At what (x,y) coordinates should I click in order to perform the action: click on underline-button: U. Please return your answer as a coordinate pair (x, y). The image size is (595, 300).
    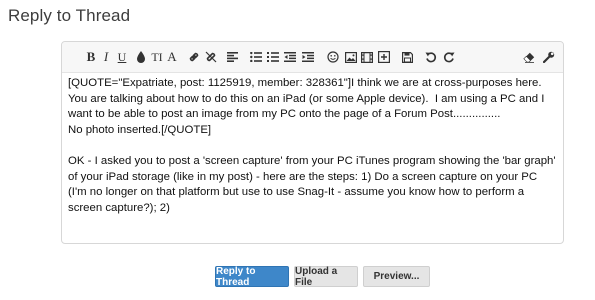
    Looking at the image, I should click on (122, 57).